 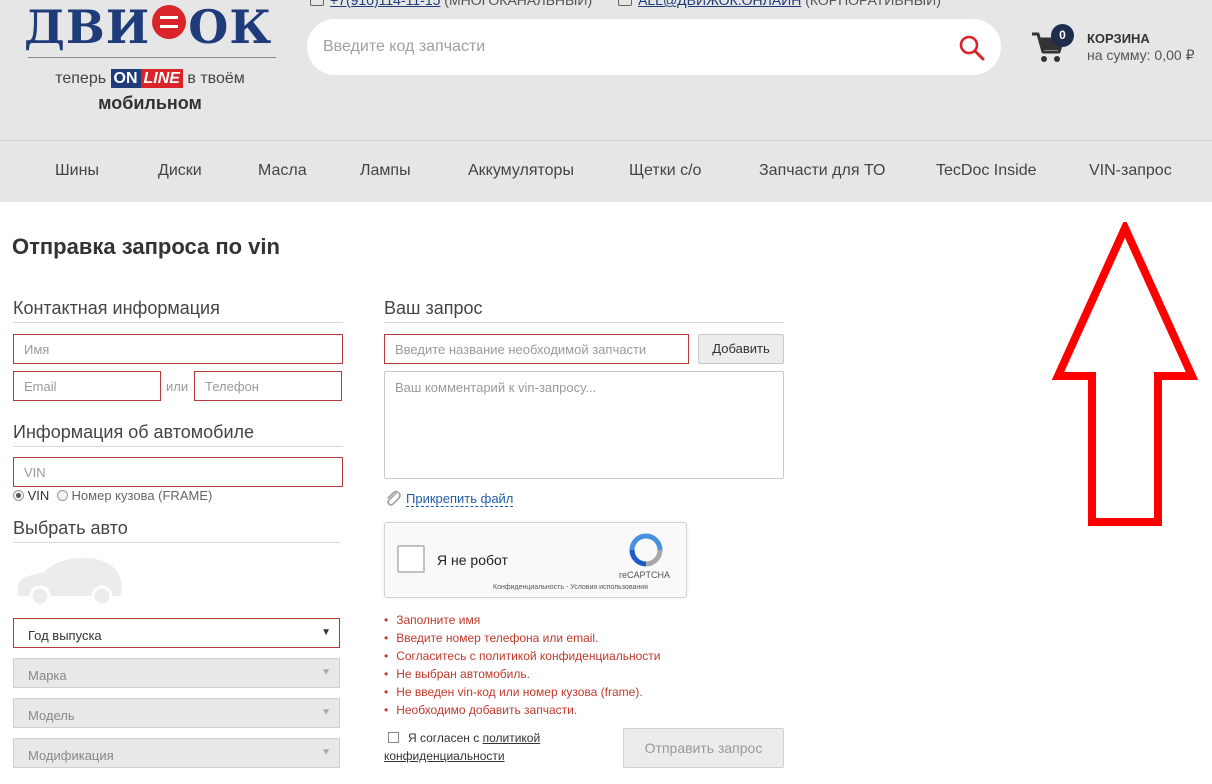 What do you see at coordinates (522, 620) in the screenshot?
I see `error-item: Заполните имя` at bounding box center [522, 620].